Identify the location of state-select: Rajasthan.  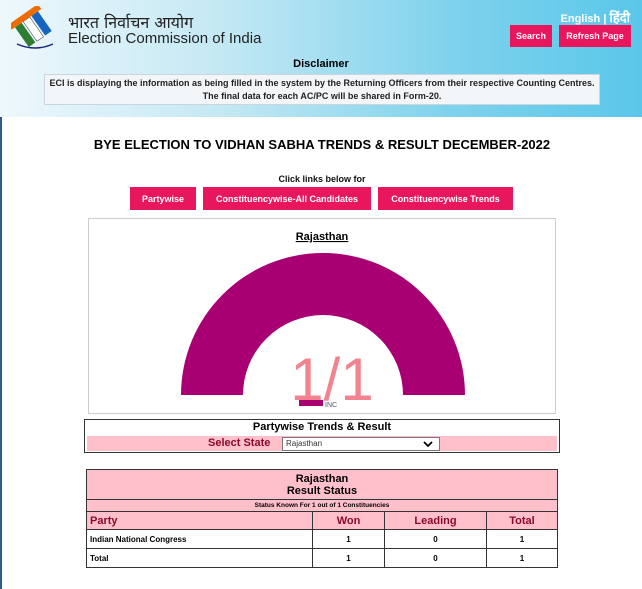
(361, 444).